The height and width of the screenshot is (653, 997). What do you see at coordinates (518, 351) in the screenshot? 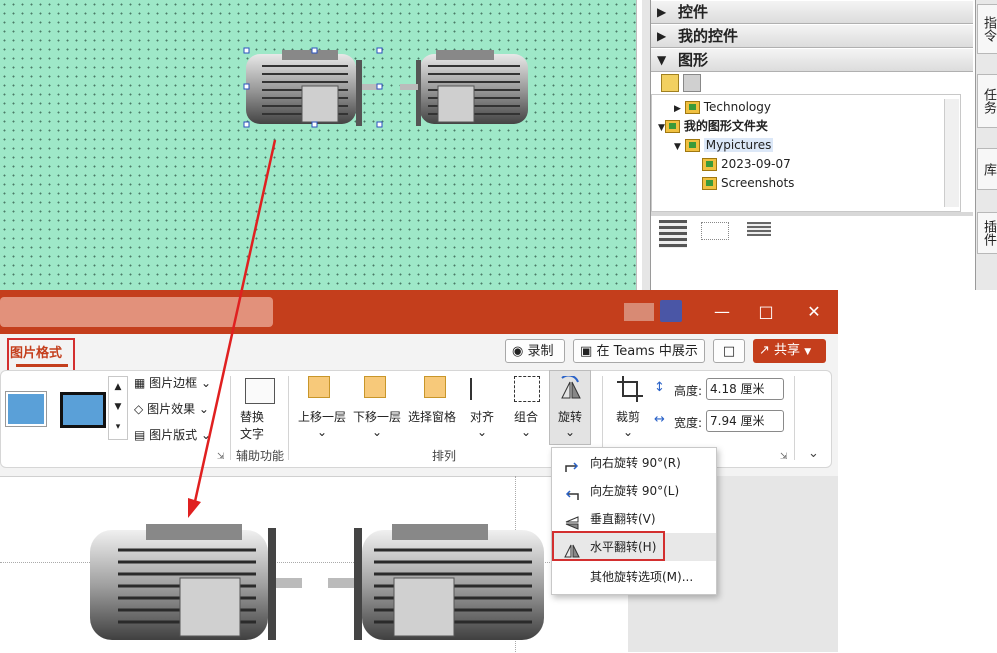
I see `record-icon: ◉` at bounding box center [518, 351].